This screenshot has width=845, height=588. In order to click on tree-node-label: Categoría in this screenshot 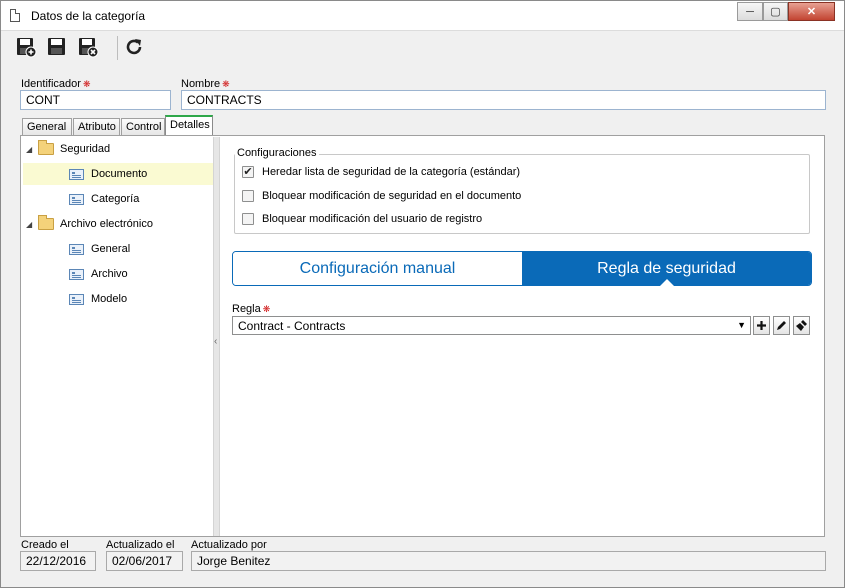, I will do `click(115, 199)`.